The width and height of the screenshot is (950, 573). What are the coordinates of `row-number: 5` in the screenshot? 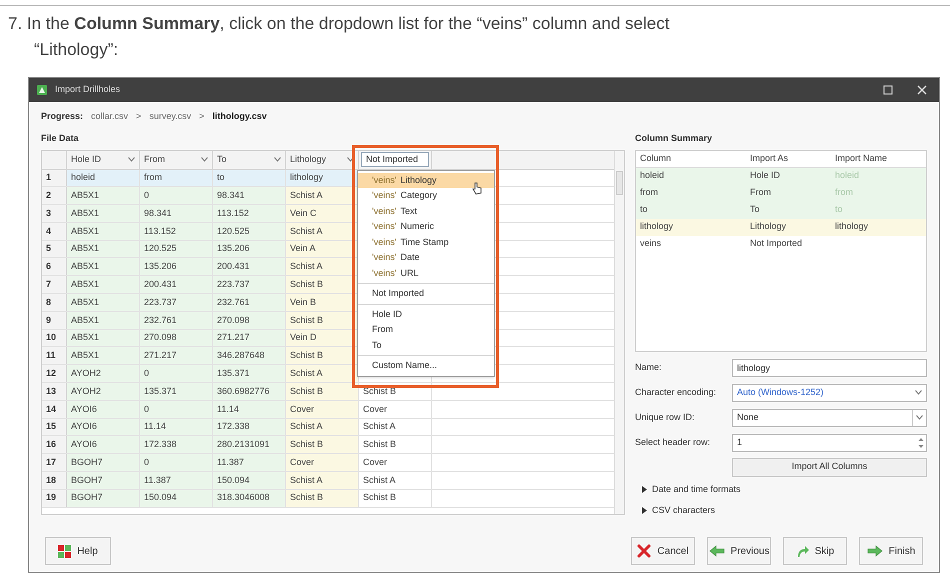 It's located at (54, 249).